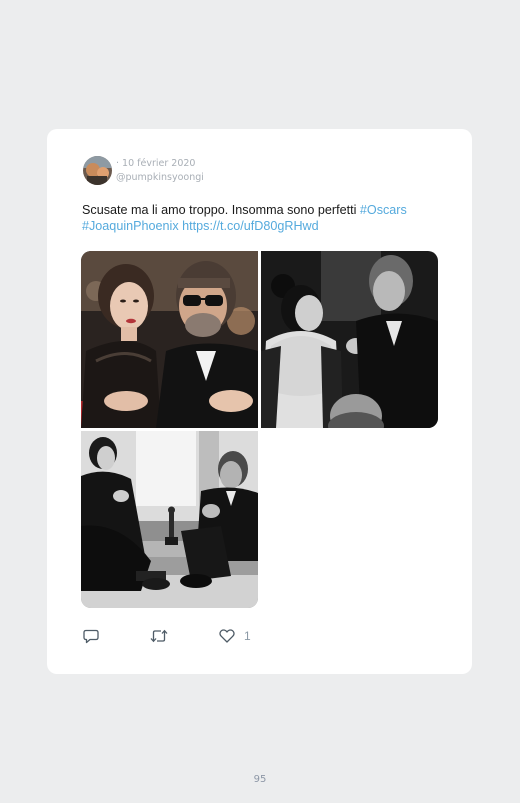 The image size is (520, 803). Describe the element at coordinates (97, 170) in the screenshot. I see `avatar` at that location.